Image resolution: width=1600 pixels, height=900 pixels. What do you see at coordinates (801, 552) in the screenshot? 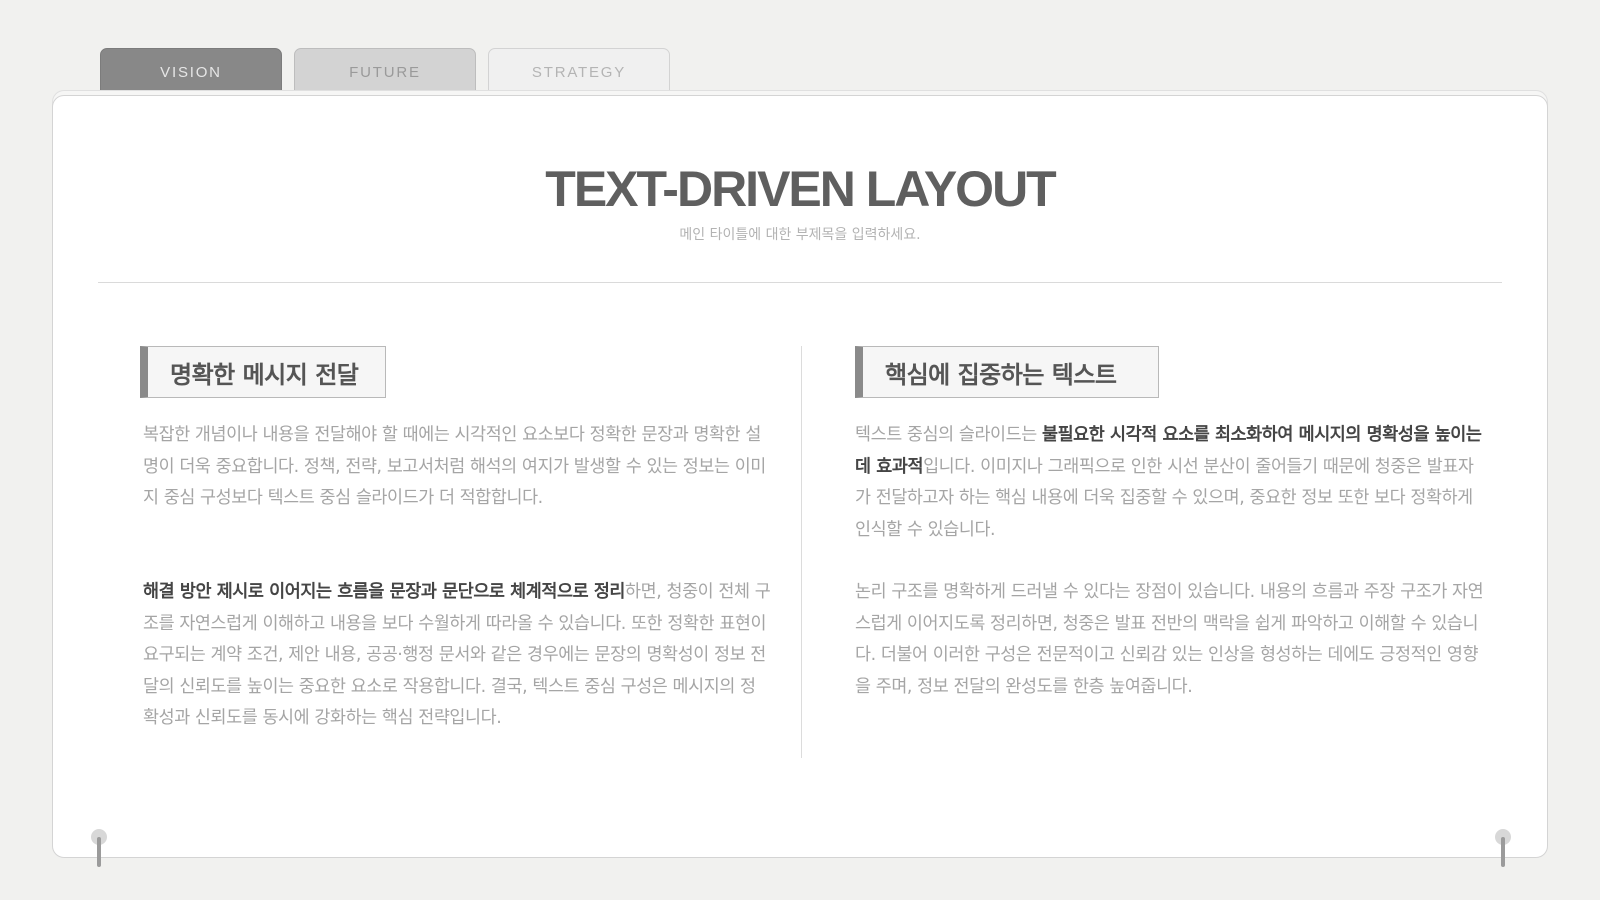
I see `column-divider` at bounding box center [801, 552].